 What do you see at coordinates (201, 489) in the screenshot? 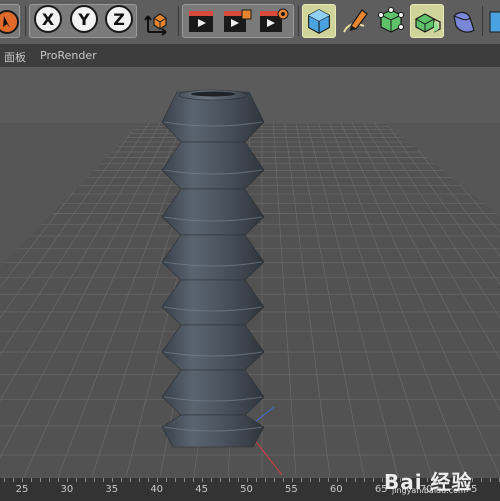
I see `timeline-frame-label: 45` at bounding box center [201, 489].